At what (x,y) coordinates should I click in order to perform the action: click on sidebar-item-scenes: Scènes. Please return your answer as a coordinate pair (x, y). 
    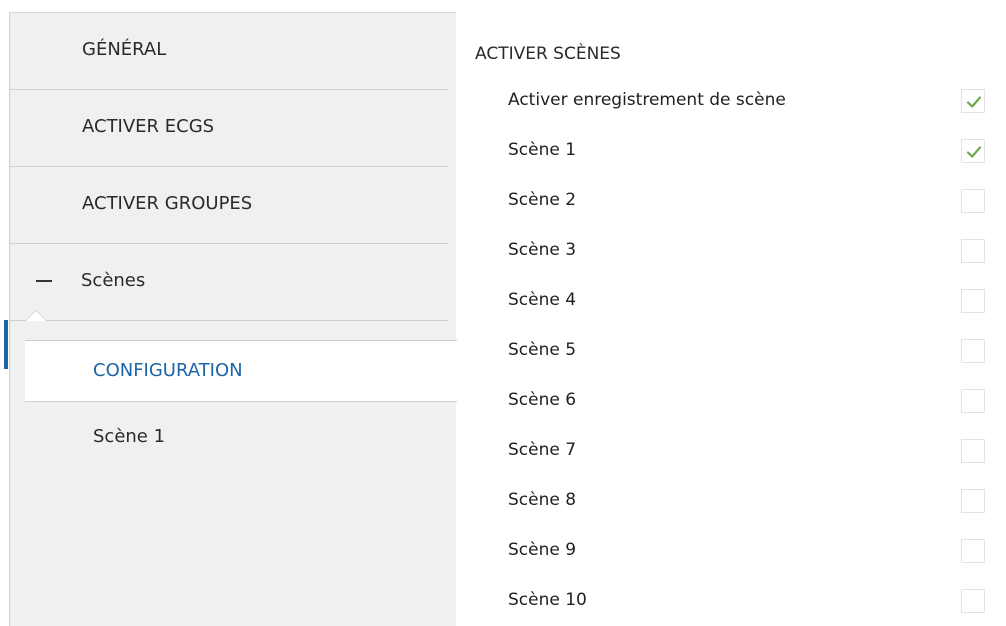
    Looking at the image, I should click on (229, 282).